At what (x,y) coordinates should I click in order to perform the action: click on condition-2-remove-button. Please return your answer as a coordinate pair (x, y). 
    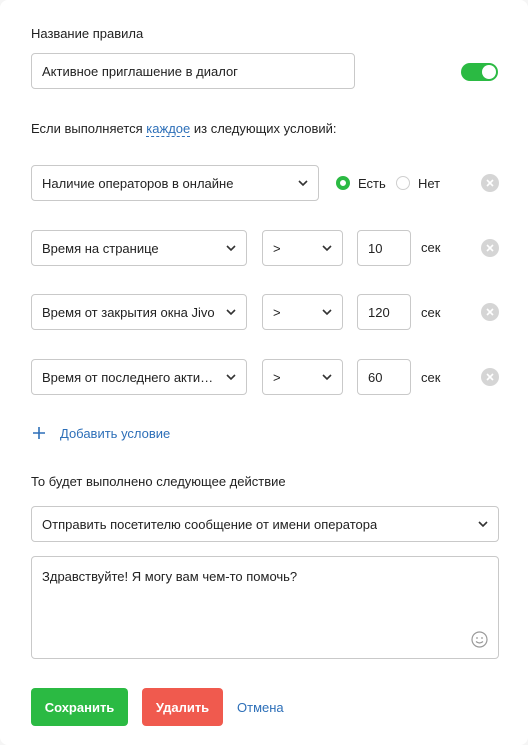
    Looking at the image, I should click on (490, 248).